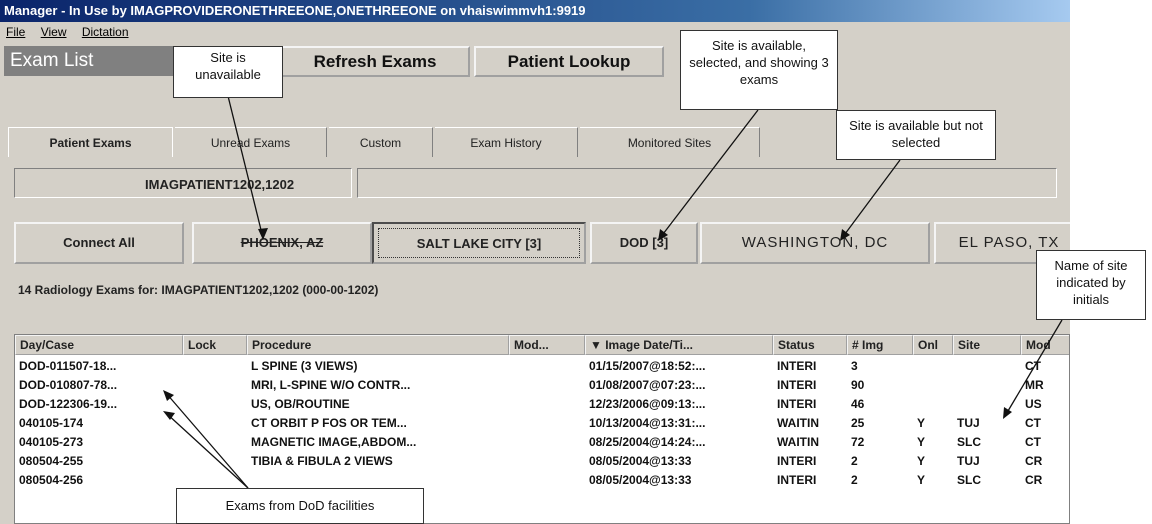 The height and width of the screenshot is (524, 1152). Describe the element at coordinates (1034, 385) in the screenshot. I see `col-modality: MR` at that location.